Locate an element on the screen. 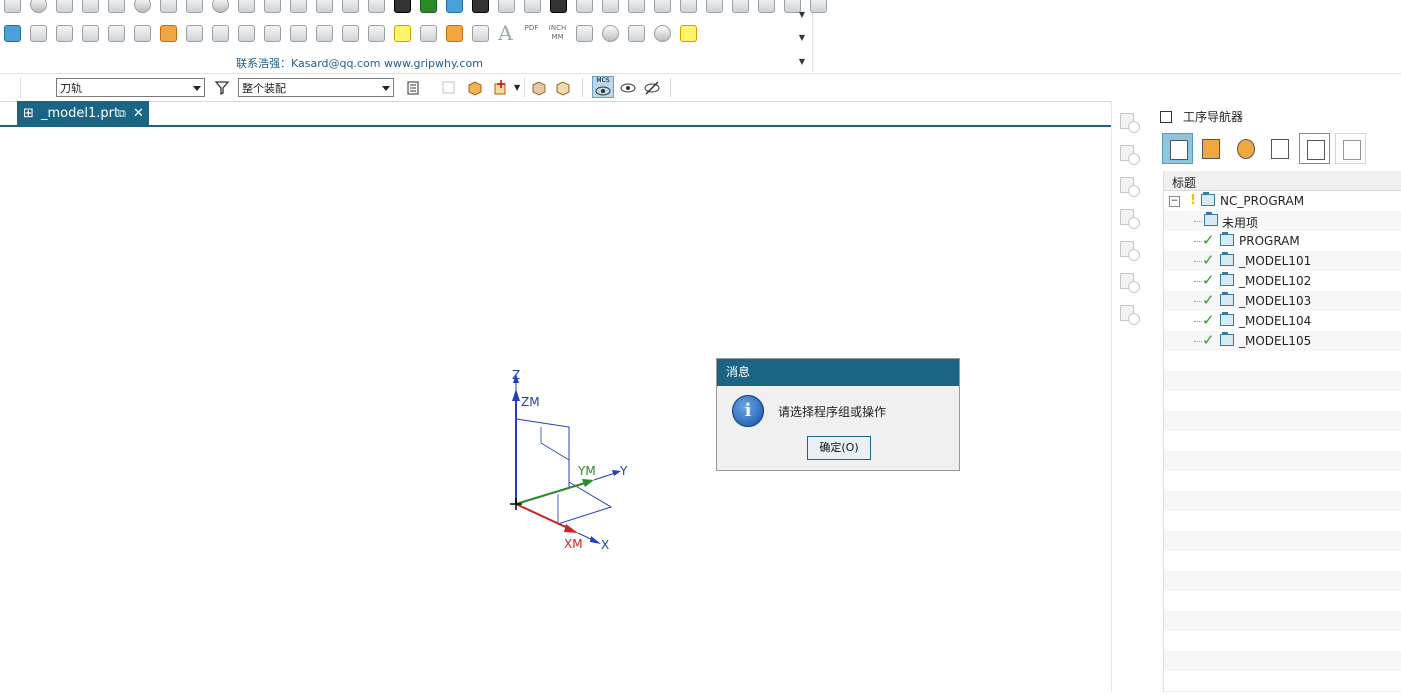 The width and height of the screenshot is (1401, 695). close-icon: ✕ is located at coordinates (138, 113).